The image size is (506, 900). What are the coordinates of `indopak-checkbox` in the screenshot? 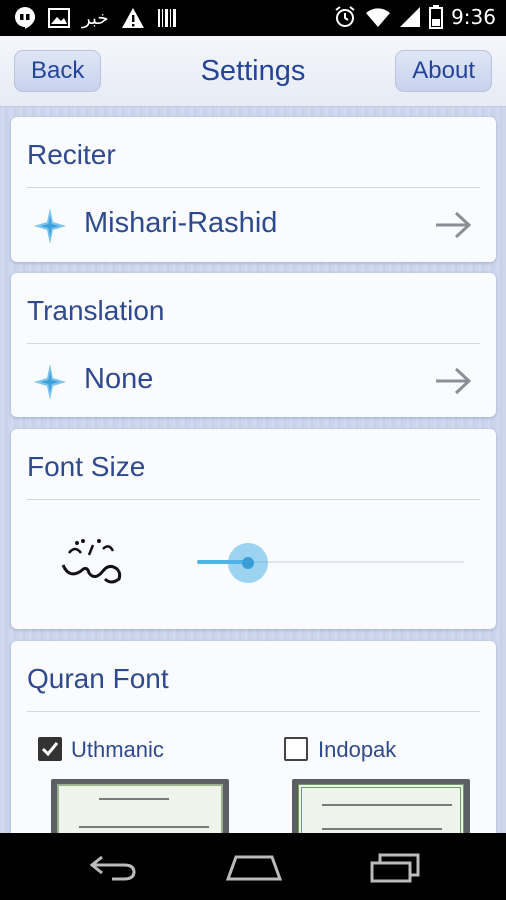 It's located at (296, 749).